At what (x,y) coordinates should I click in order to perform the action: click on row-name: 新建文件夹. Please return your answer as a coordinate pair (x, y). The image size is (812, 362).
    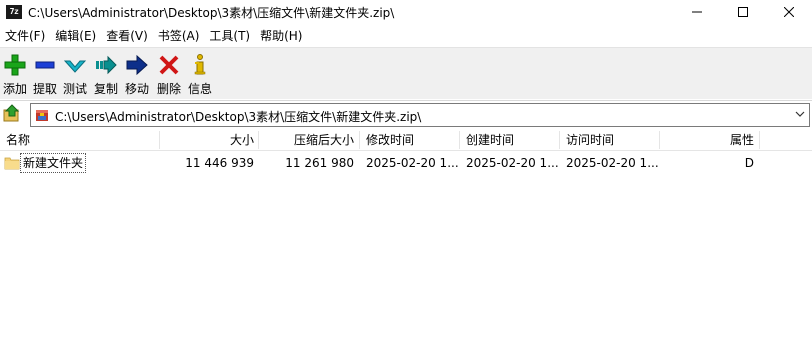
    Looking at the image, I should click on (53, 163).